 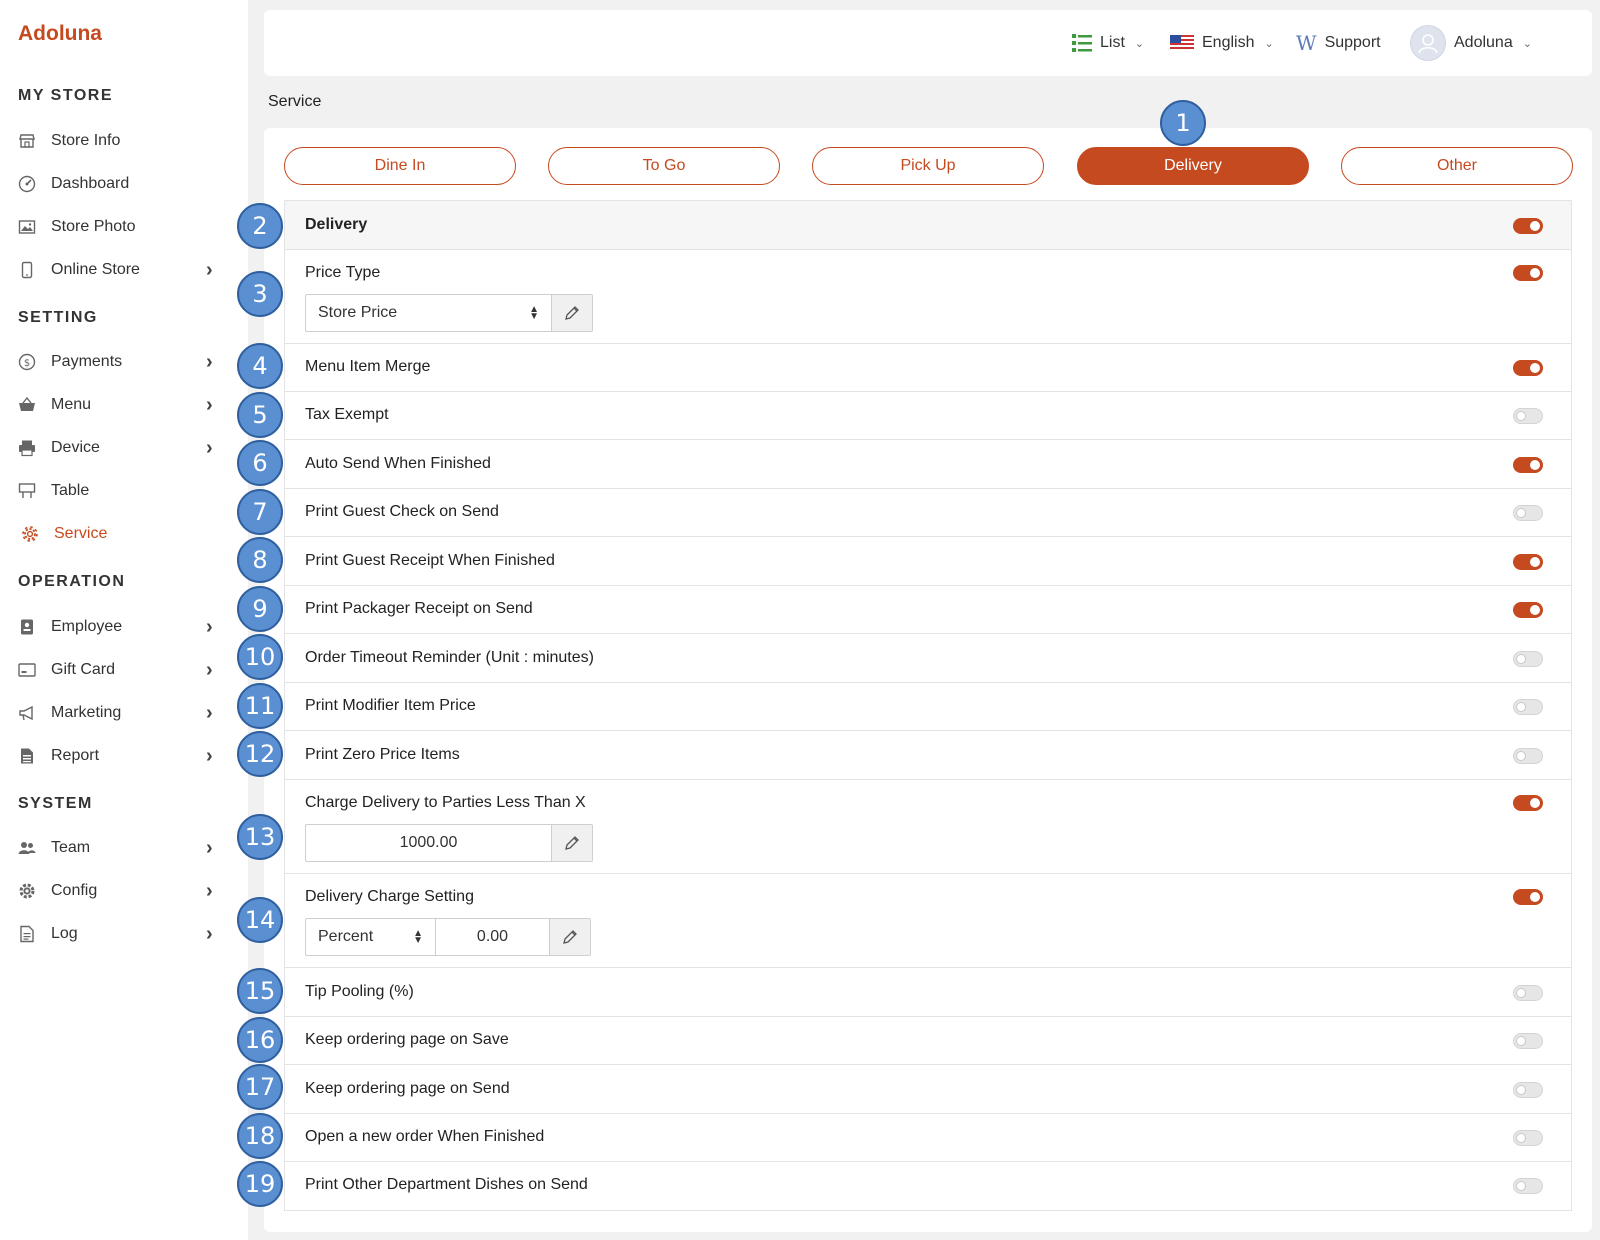 I want to click on log-icon, so click(x=27, y=934).